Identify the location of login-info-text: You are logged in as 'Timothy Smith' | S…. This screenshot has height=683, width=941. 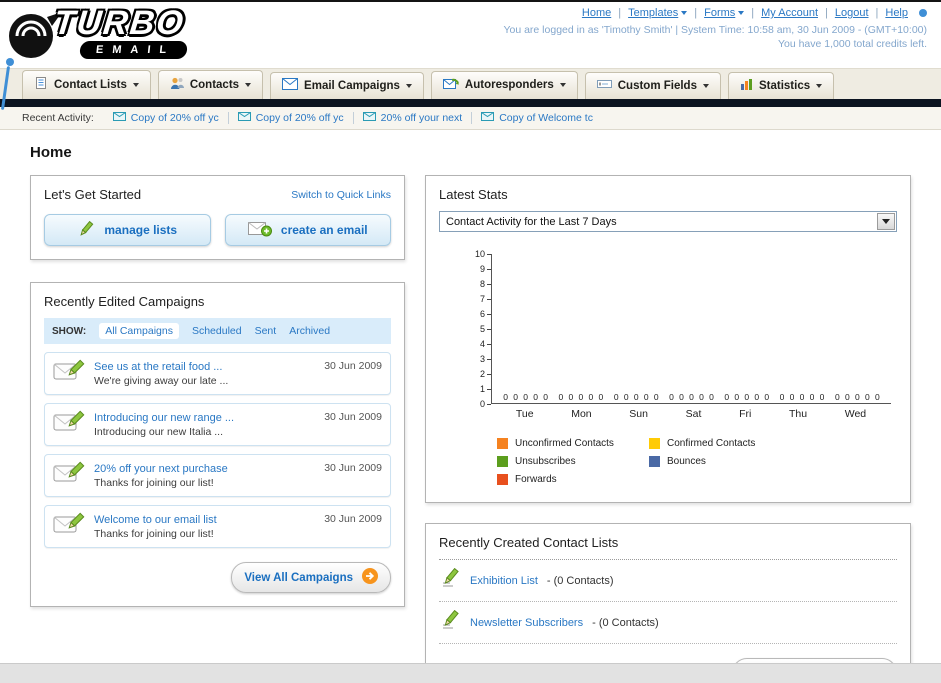
(715, 30).